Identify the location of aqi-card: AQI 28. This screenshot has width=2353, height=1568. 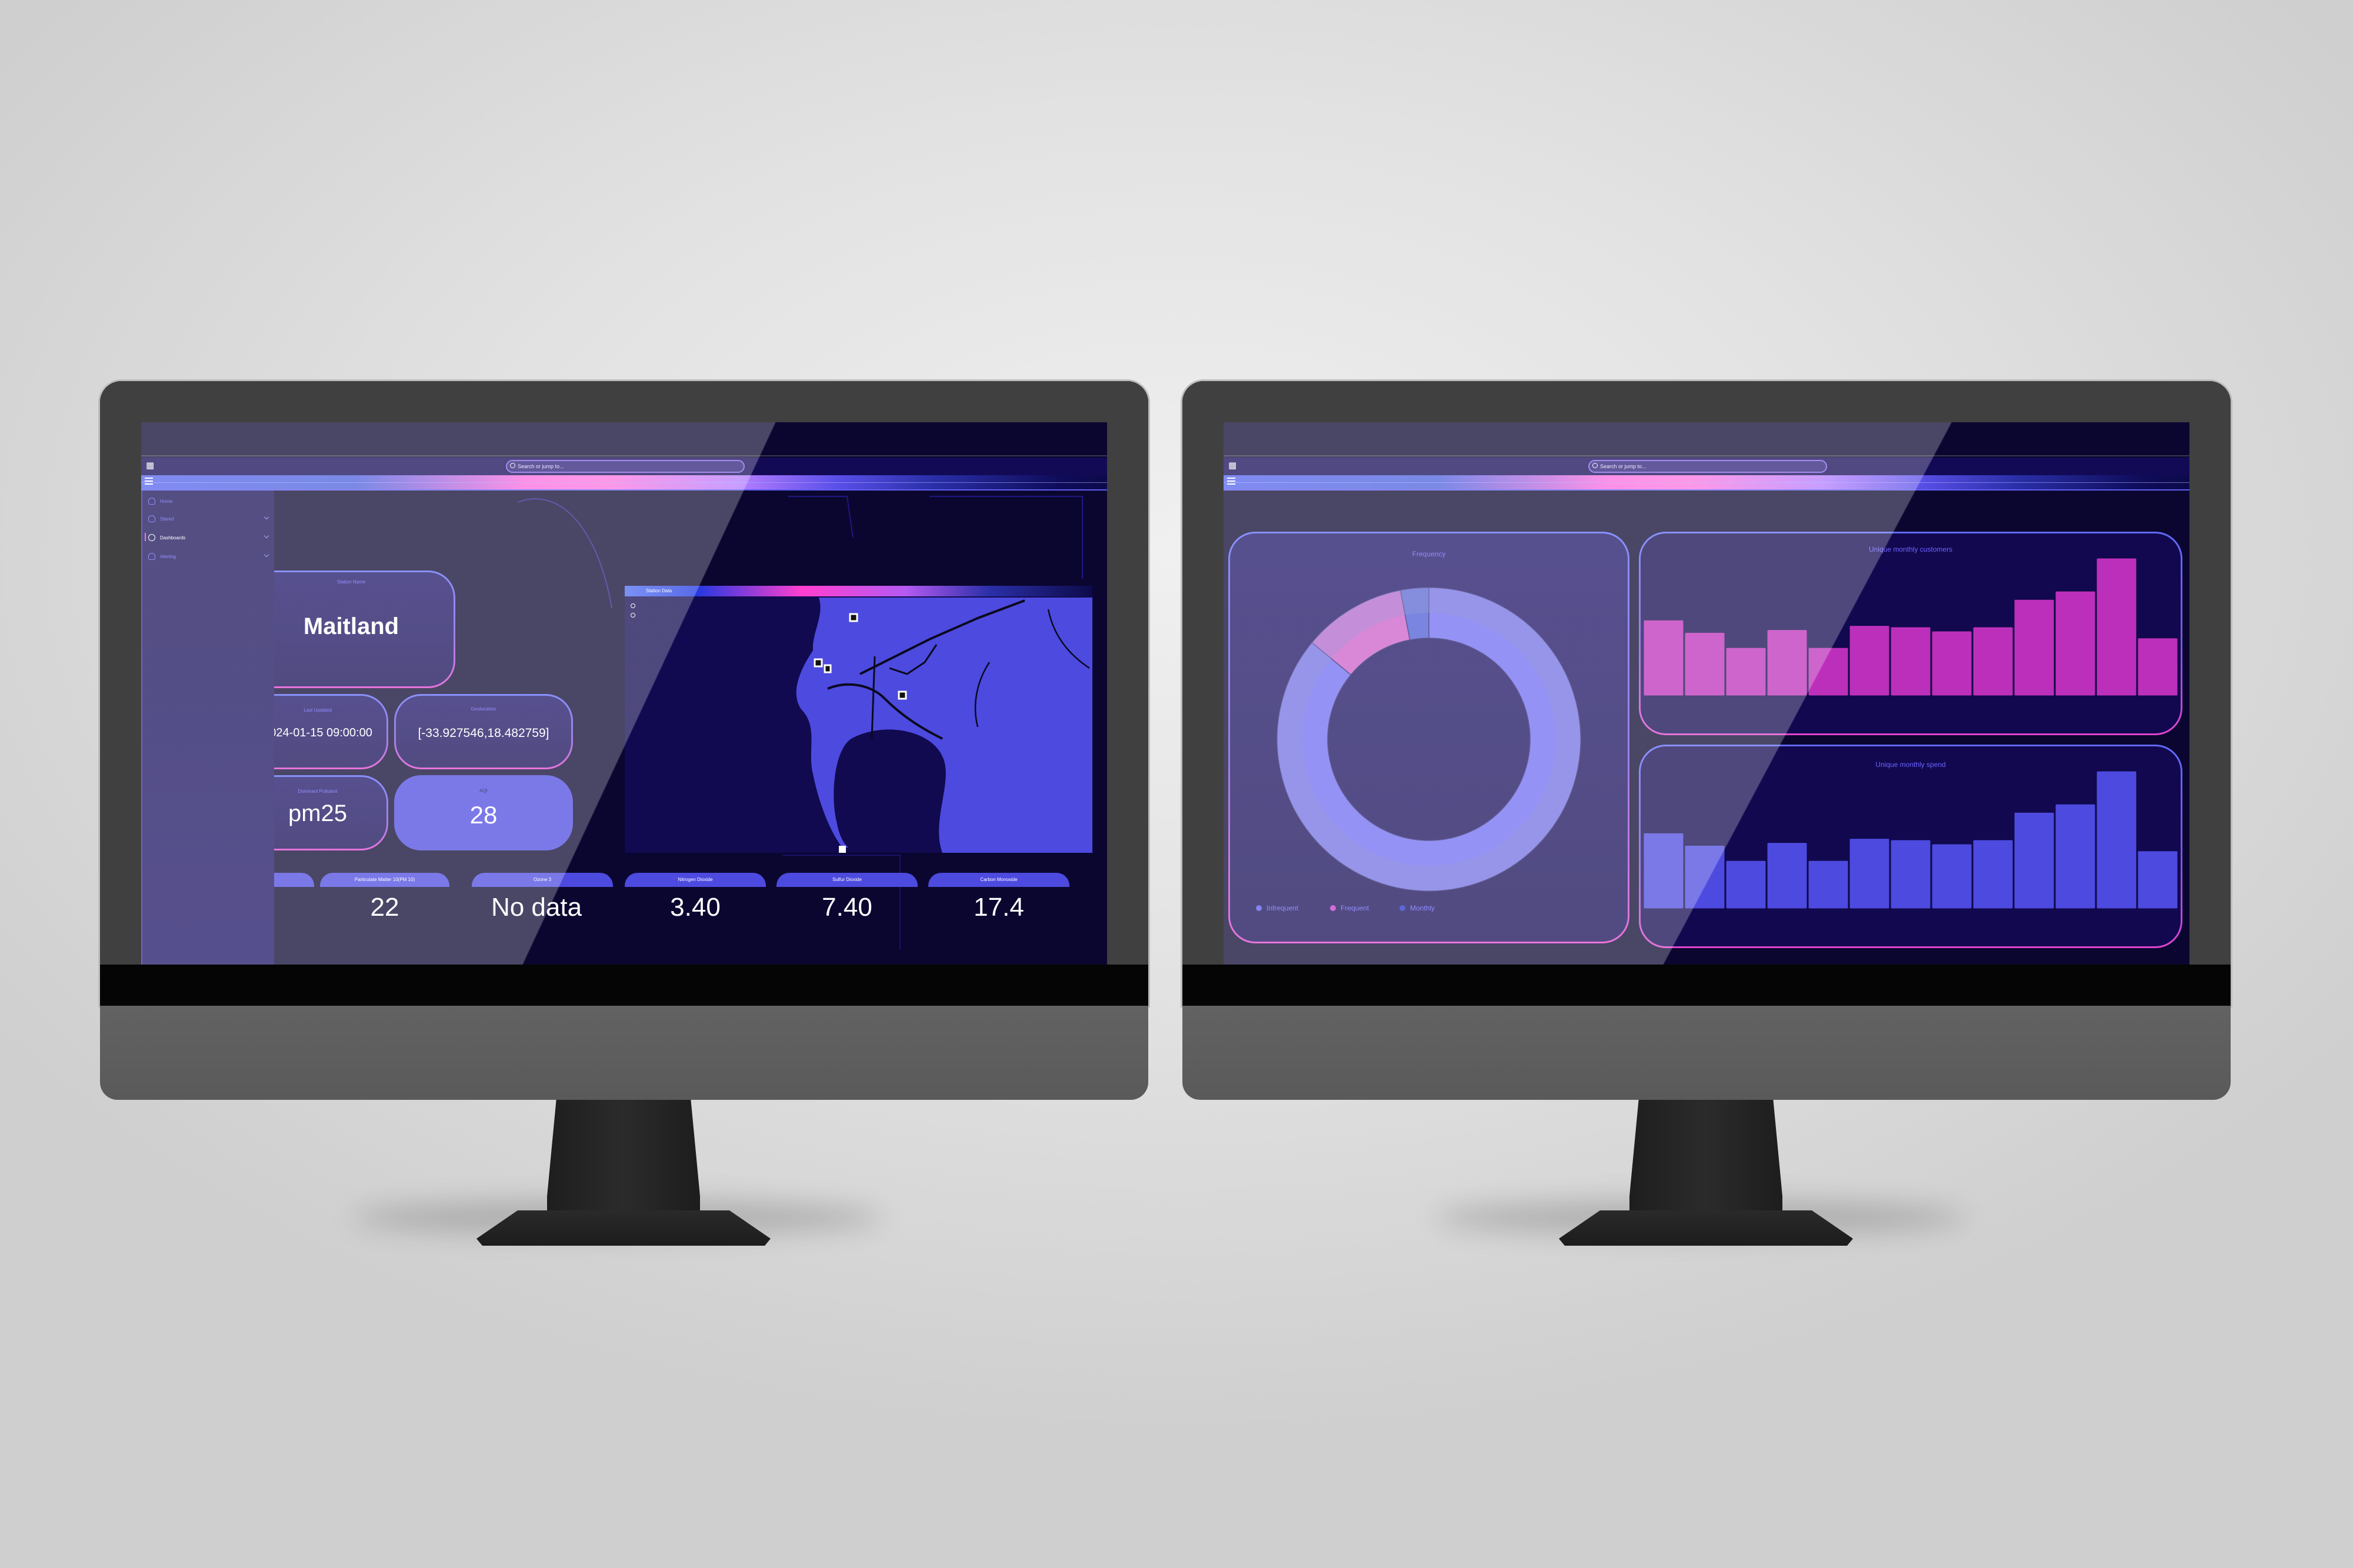
(484, 812).